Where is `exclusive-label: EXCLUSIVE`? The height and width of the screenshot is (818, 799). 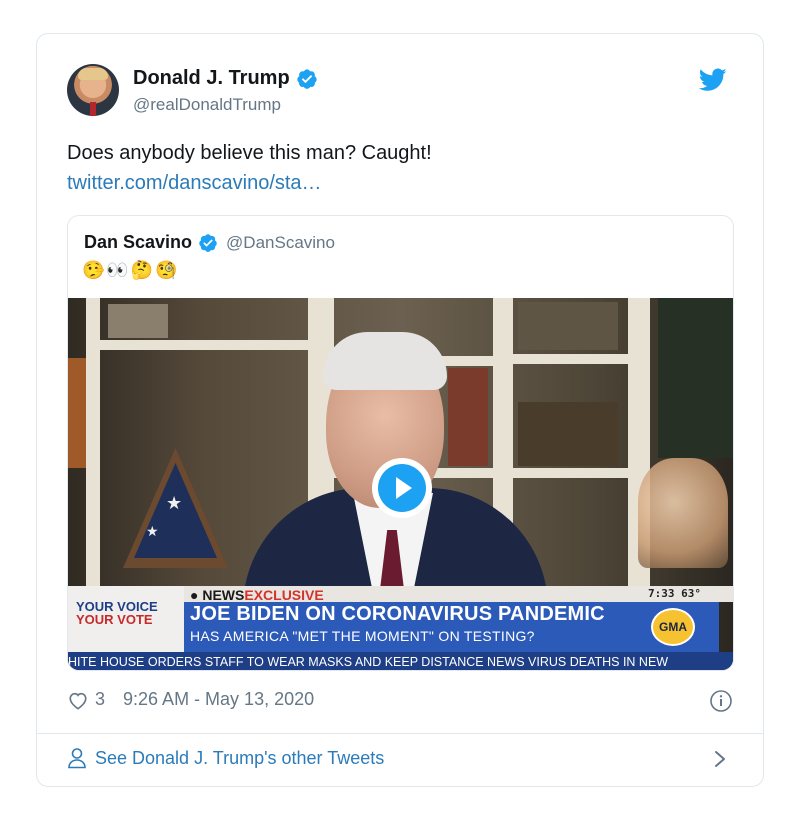
exclusive-label: EXCLUSIVE is located at coordinates (284, 595).